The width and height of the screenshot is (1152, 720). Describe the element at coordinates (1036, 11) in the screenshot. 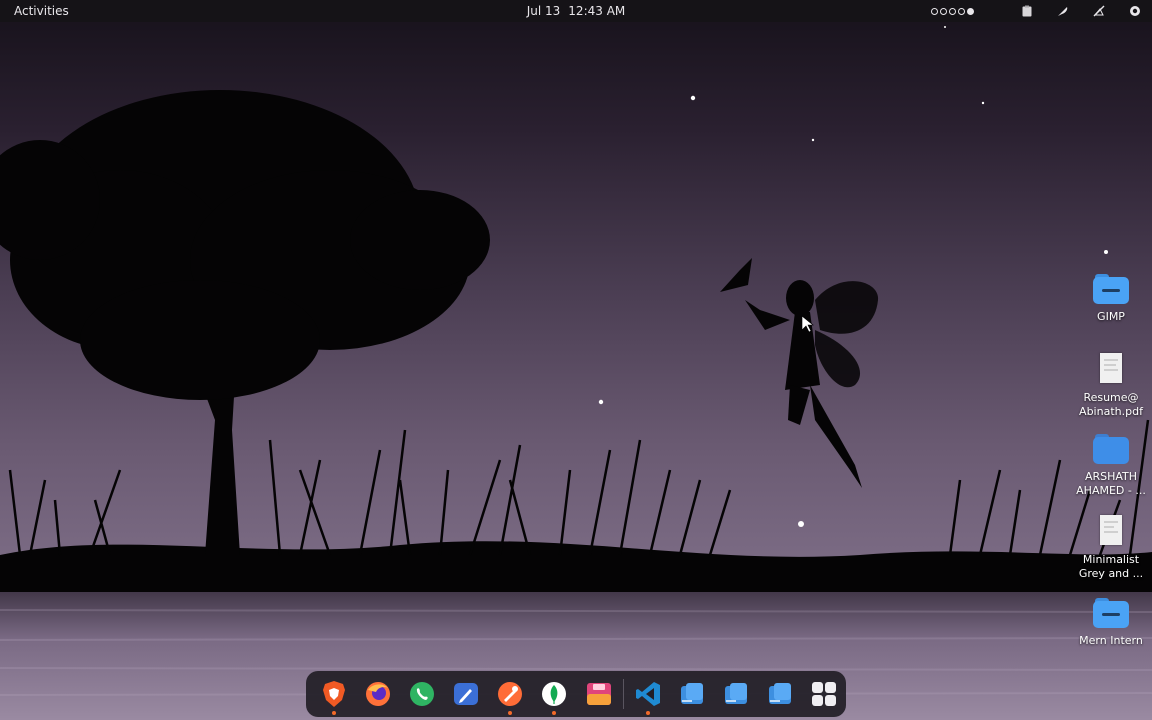

I see `system-tray` at that location.